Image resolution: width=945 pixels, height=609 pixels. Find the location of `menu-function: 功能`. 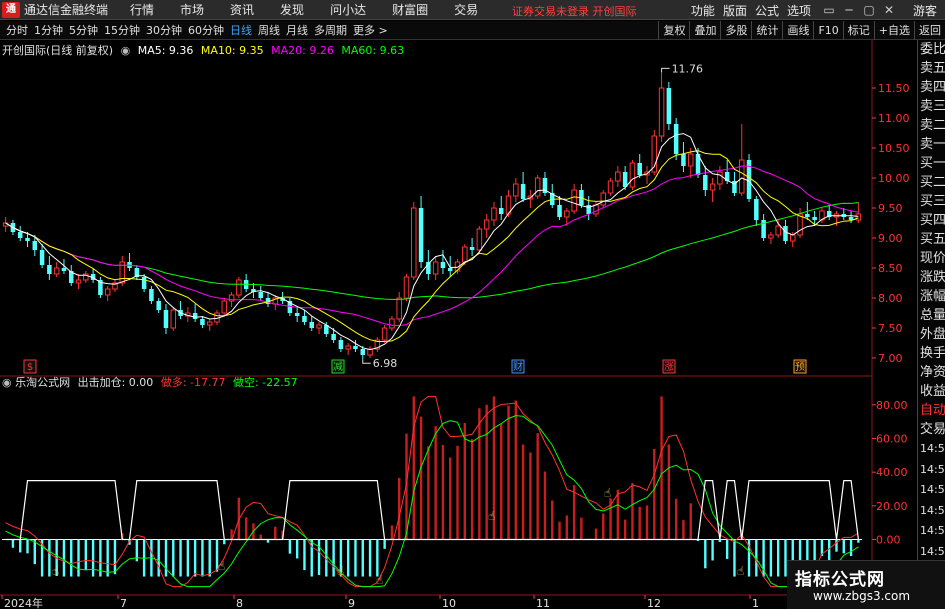

menu-function: 功能 is located at coordinates (703, 10).